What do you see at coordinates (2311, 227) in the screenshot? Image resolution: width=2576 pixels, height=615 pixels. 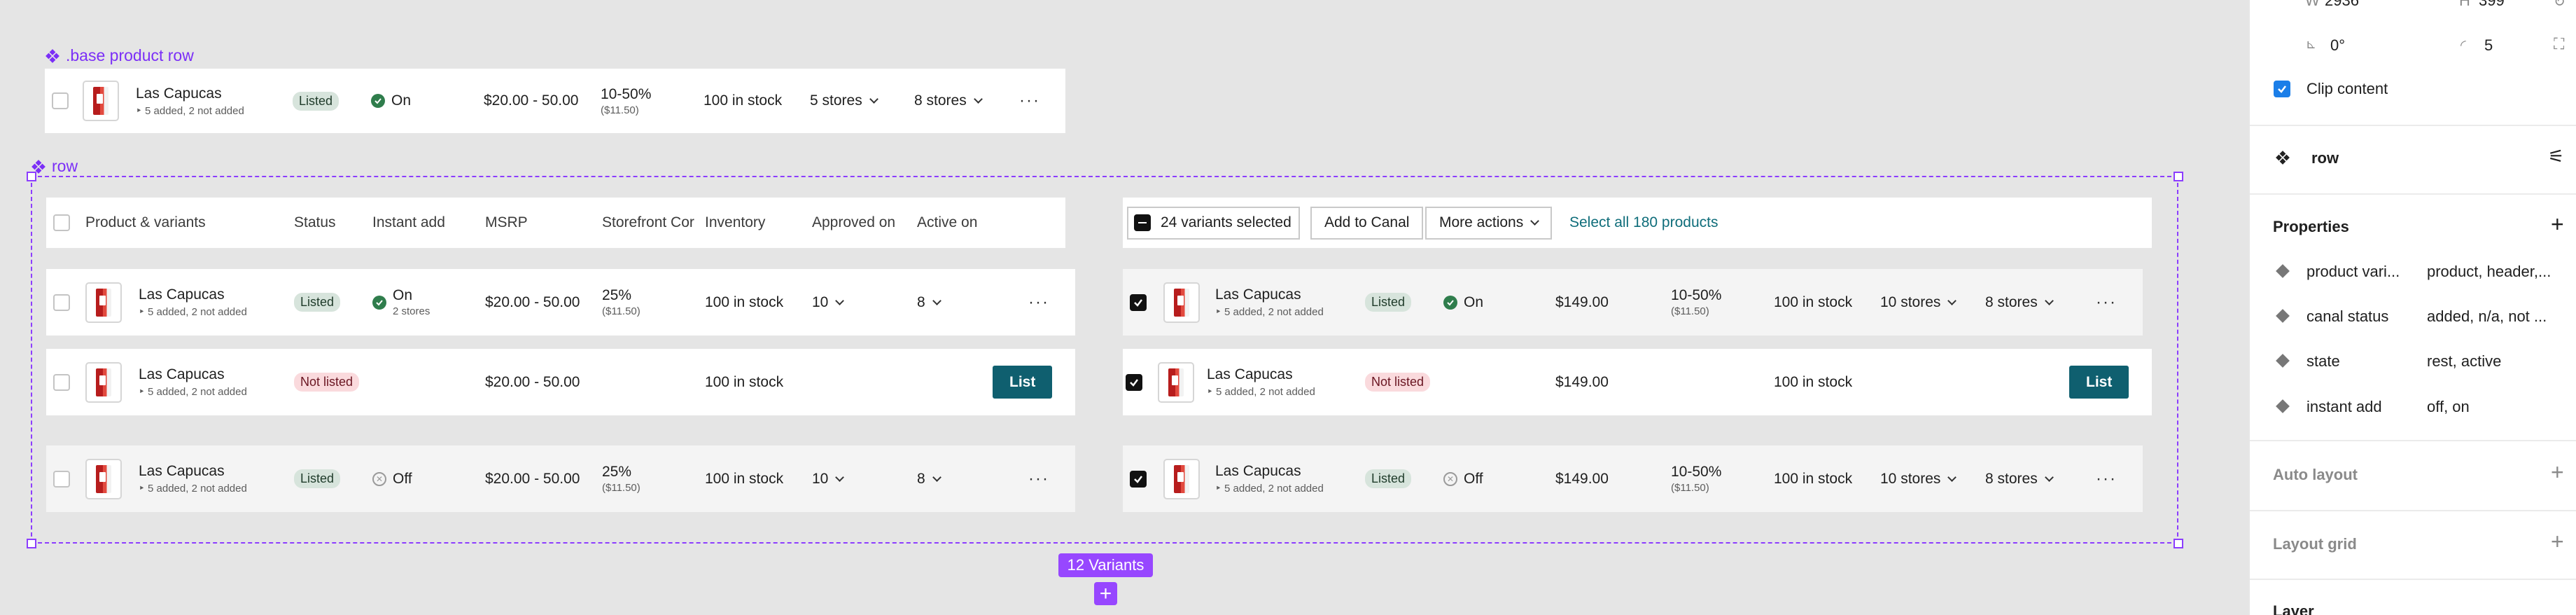 I see `properties-title: Properties` at bounding box center [2311, 227].